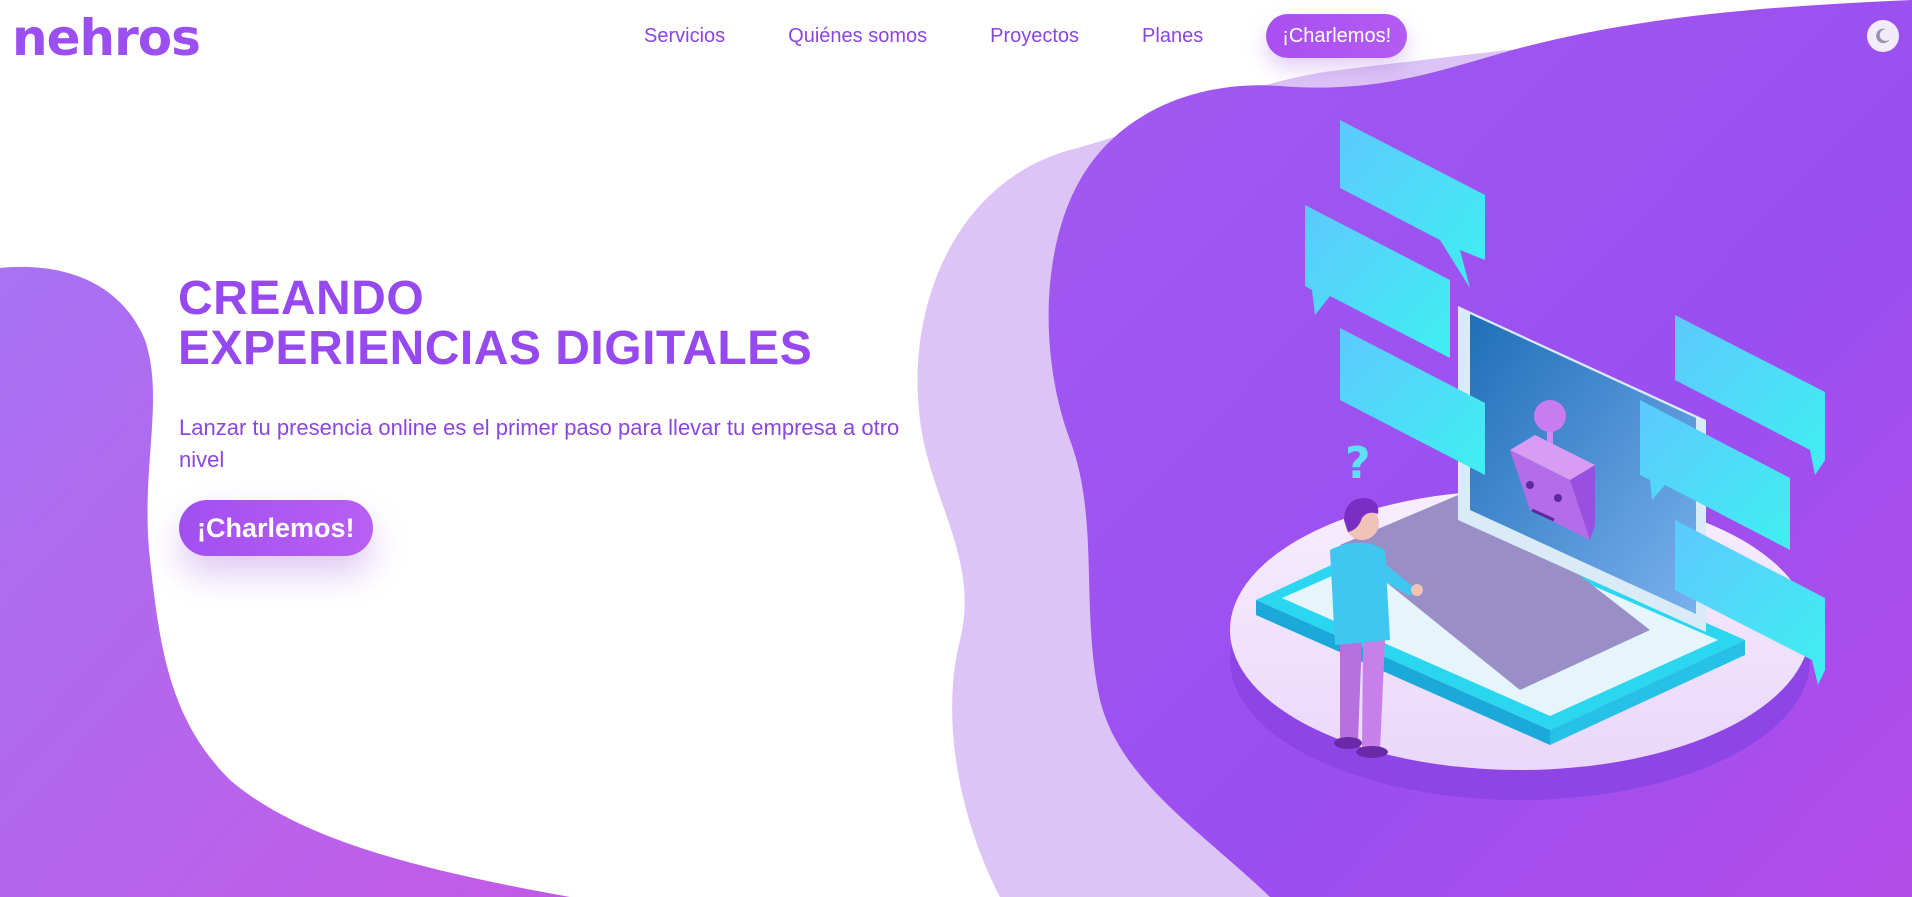 Image resolution: width=1912 pixels, height=897 pixels. Describe the element at coordinates (684, 36) in the screenshot. I see `nav-item-servicios: Servicios` at that location.